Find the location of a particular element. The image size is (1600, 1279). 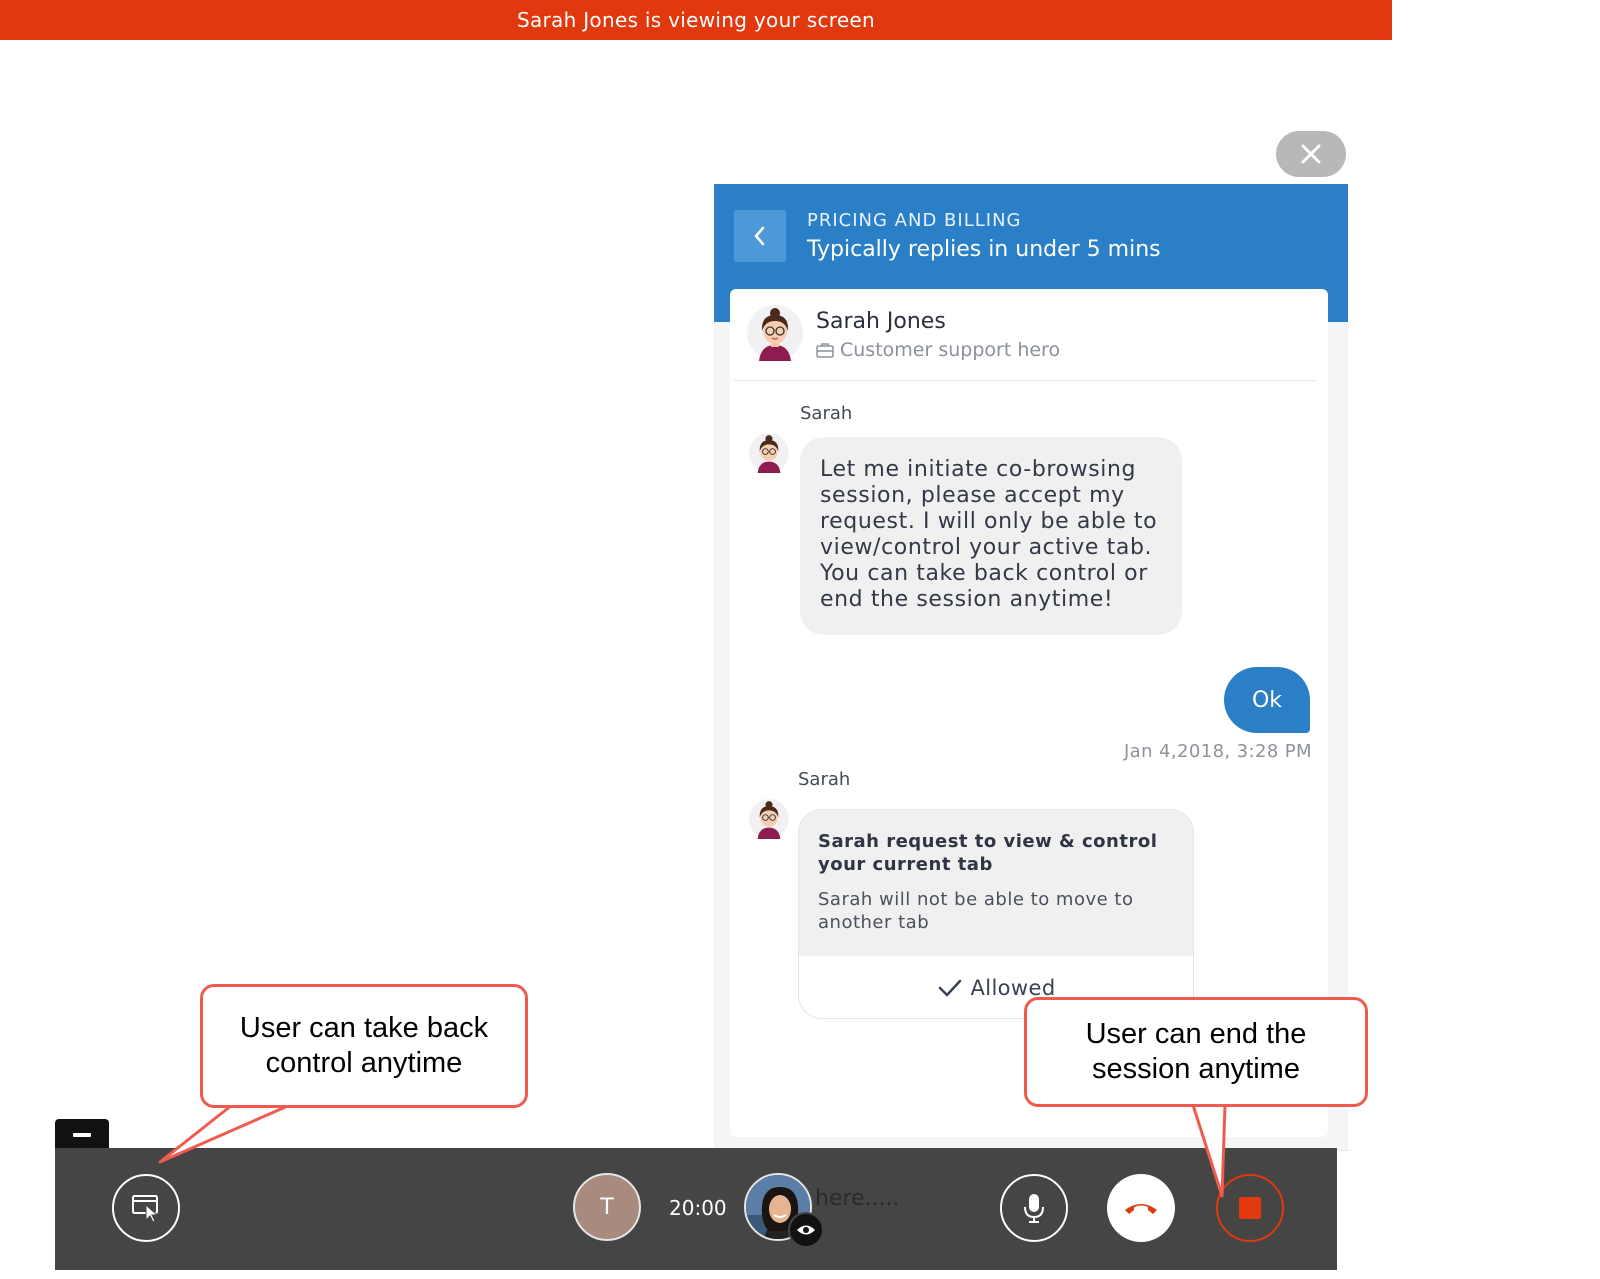

team-name: PRICING AND BILLING is located at coordinates (914, 220).